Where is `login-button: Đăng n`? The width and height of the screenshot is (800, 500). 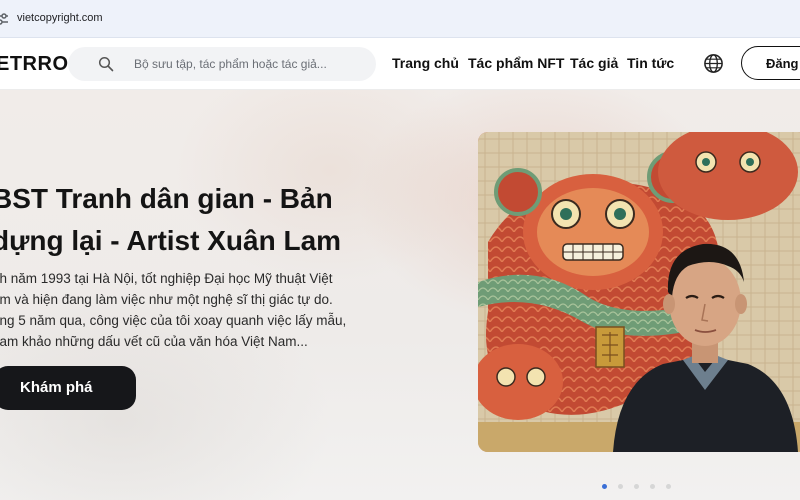 login-button: Đăng n is located at coordinates (770, 63).